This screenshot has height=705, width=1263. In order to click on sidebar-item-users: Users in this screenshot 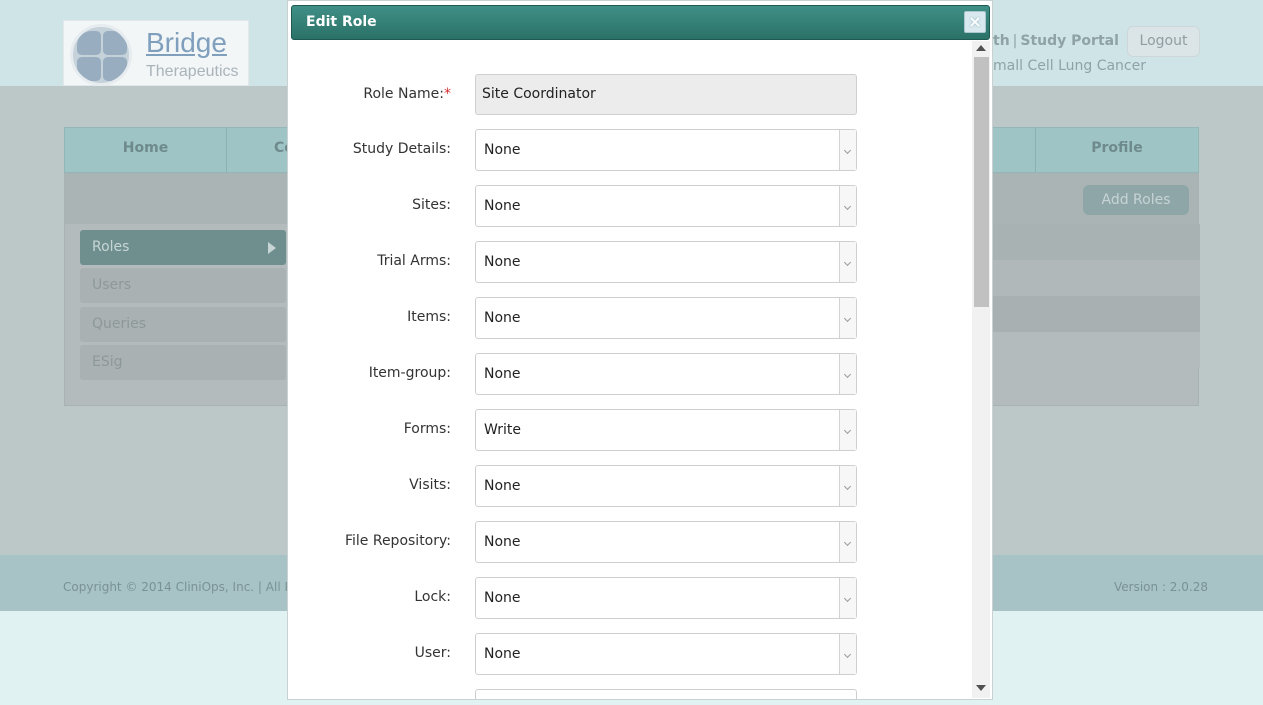, I will do `click(183, 285)`.